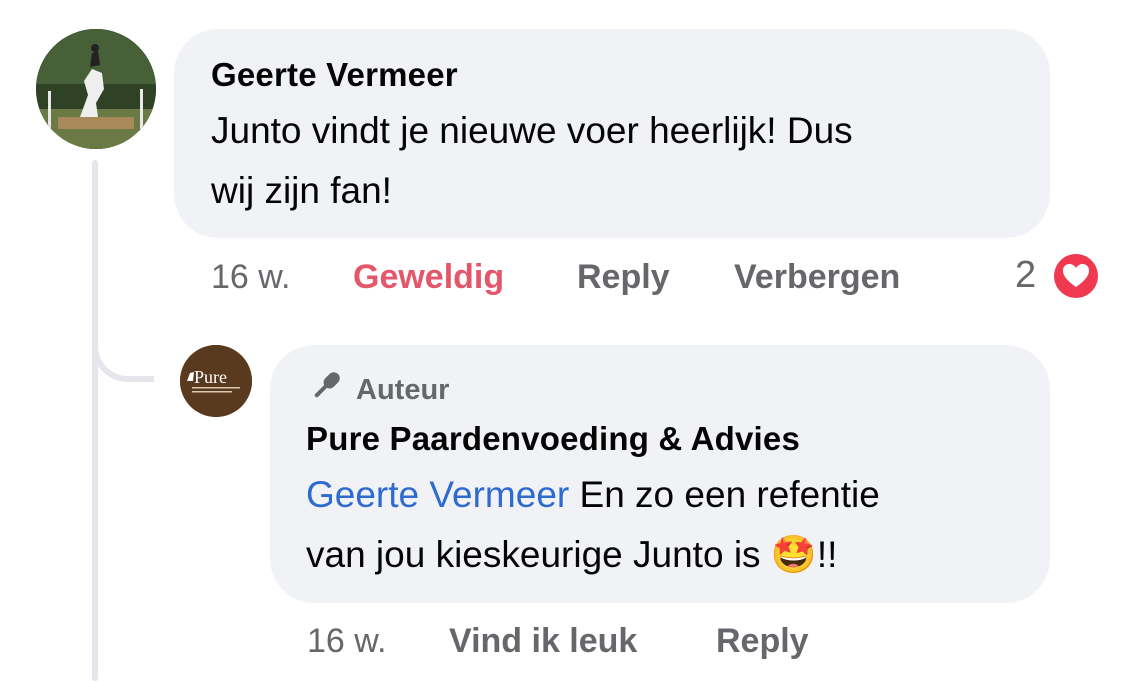  Describe the element at coordinates (437, 494) in the screenshot. I see `mention-link: Geerte Vermeer` at that location.